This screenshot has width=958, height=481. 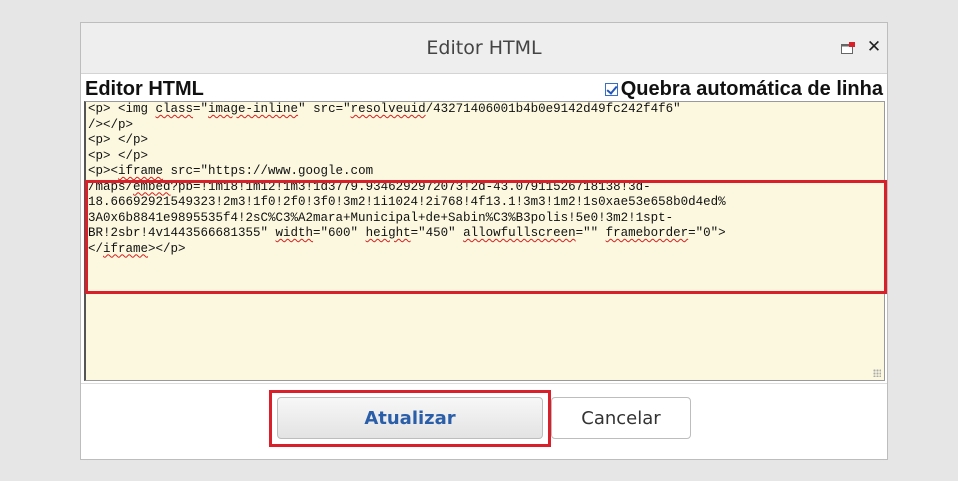 I want to click on editor-label: Editor HTML, so click(x=144, y=89).